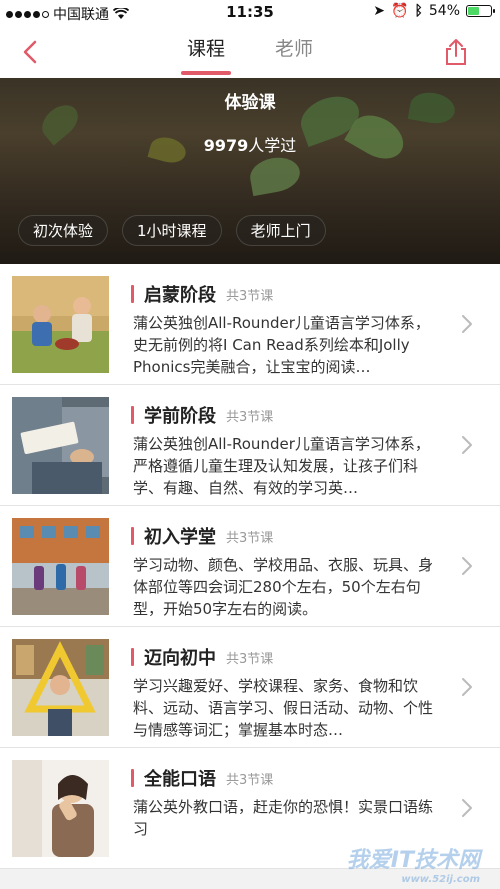  I want to click on tab-courses: 课程, so click(206, 52).